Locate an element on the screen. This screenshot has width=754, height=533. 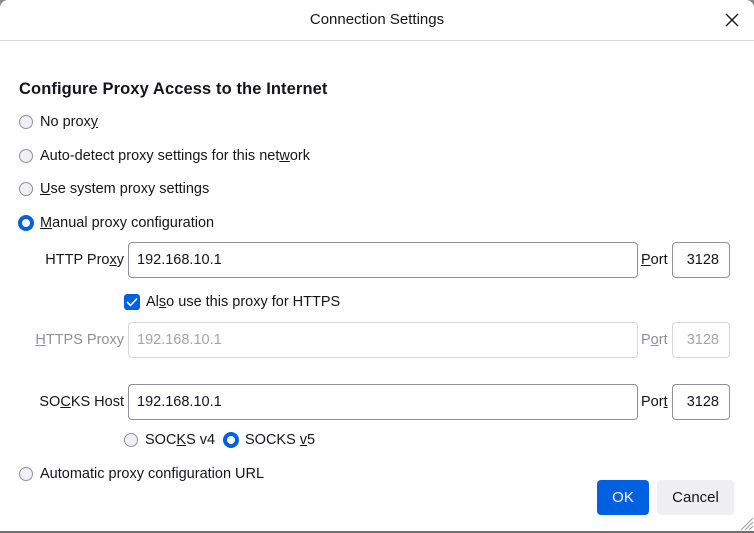
radio-auto-config-url: Automatic proxy configuration URL is located at coordinates (141, 472).